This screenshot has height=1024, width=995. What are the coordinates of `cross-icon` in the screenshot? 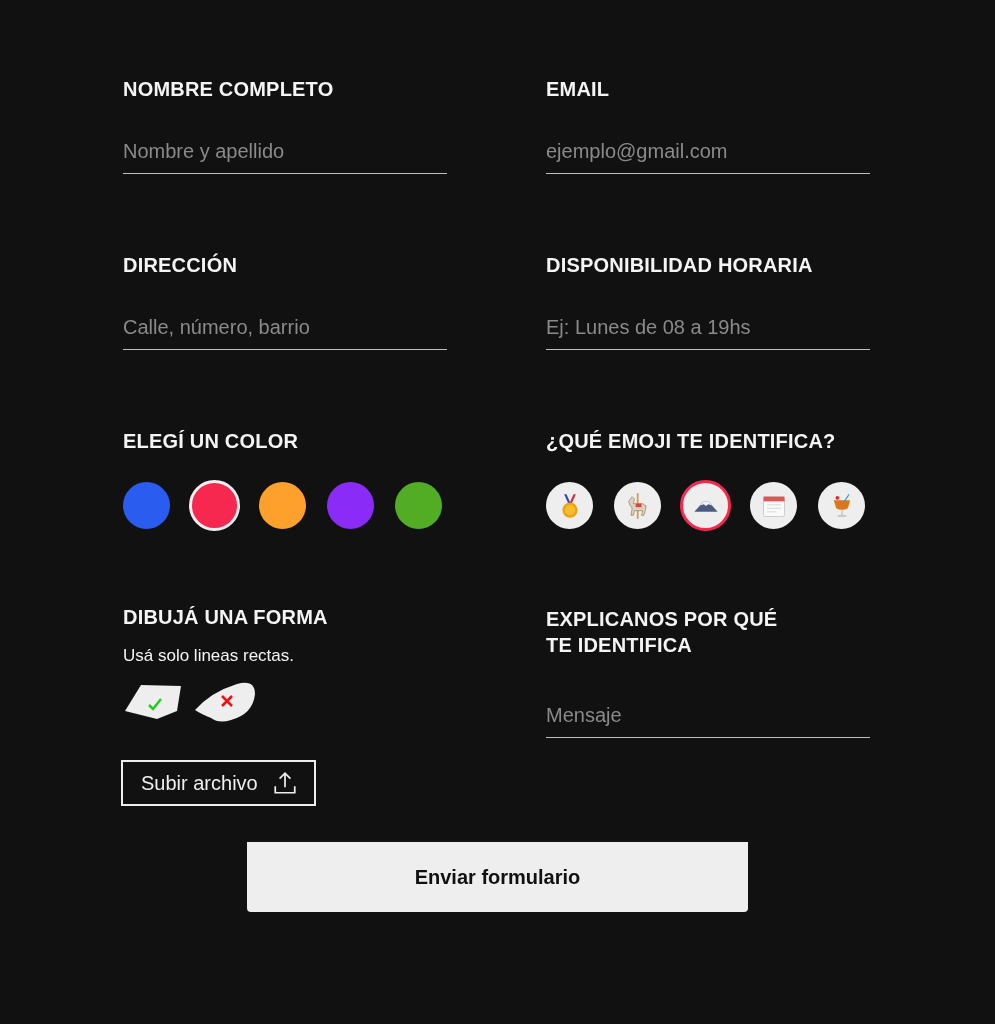 It's located at (227, 701).